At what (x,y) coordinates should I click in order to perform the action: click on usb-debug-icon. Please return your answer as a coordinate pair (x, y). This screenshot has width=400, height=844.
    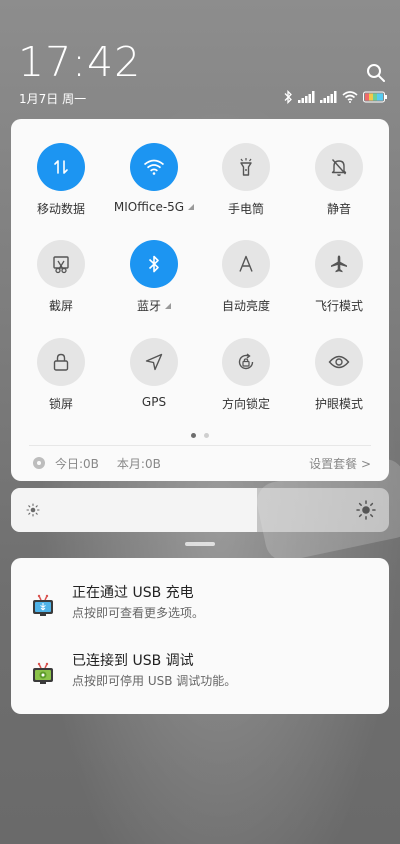
    Looking at the image, I should click on (43, 673).